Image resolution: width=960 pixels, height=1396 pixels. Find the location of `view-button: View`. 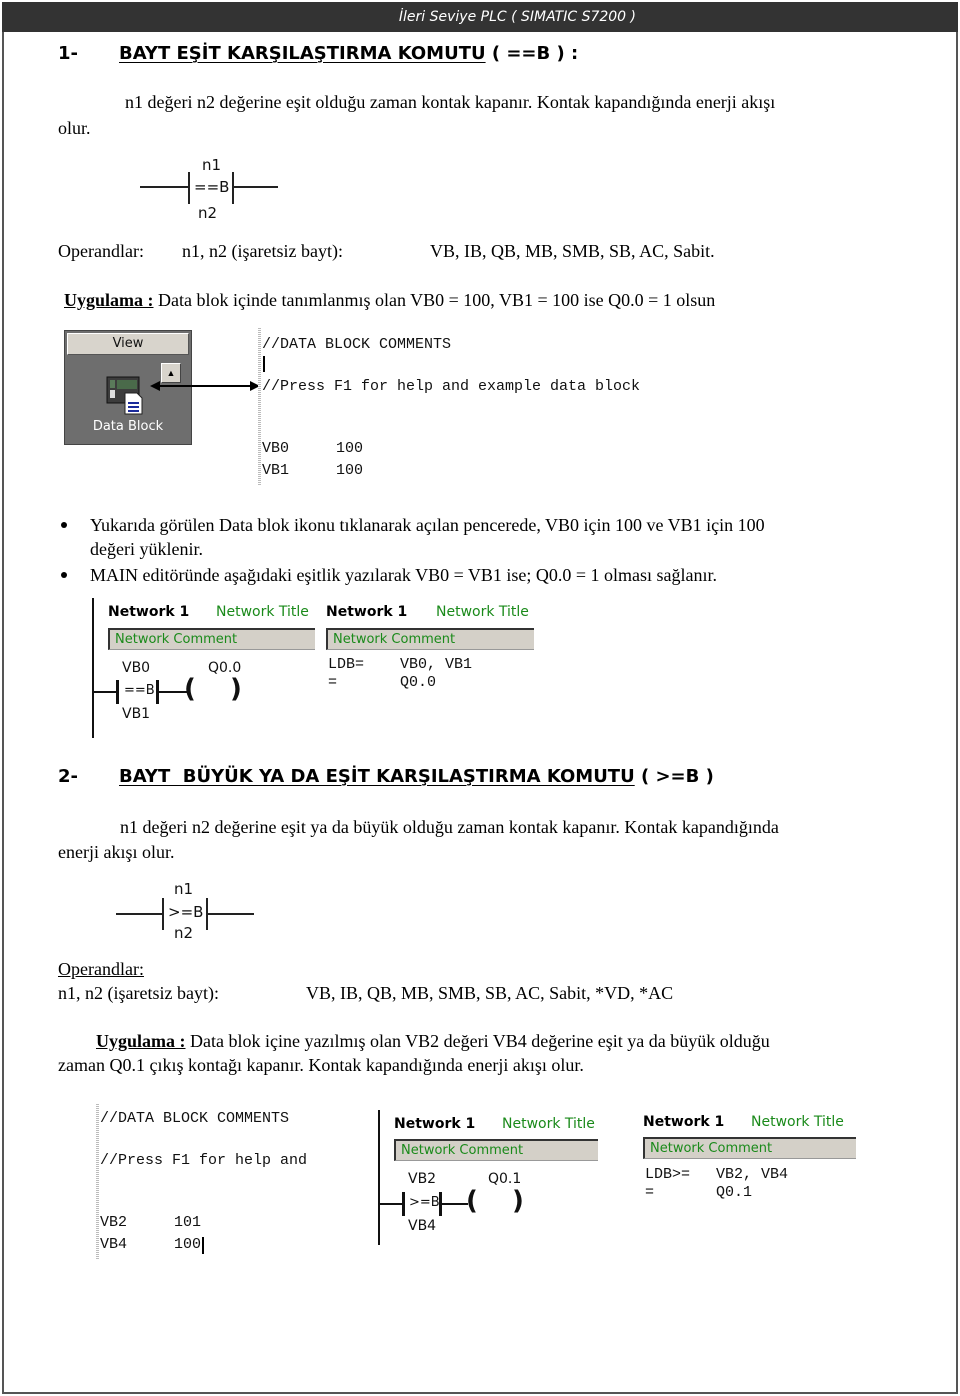

view-button: View is located at coordinates (128, 344).